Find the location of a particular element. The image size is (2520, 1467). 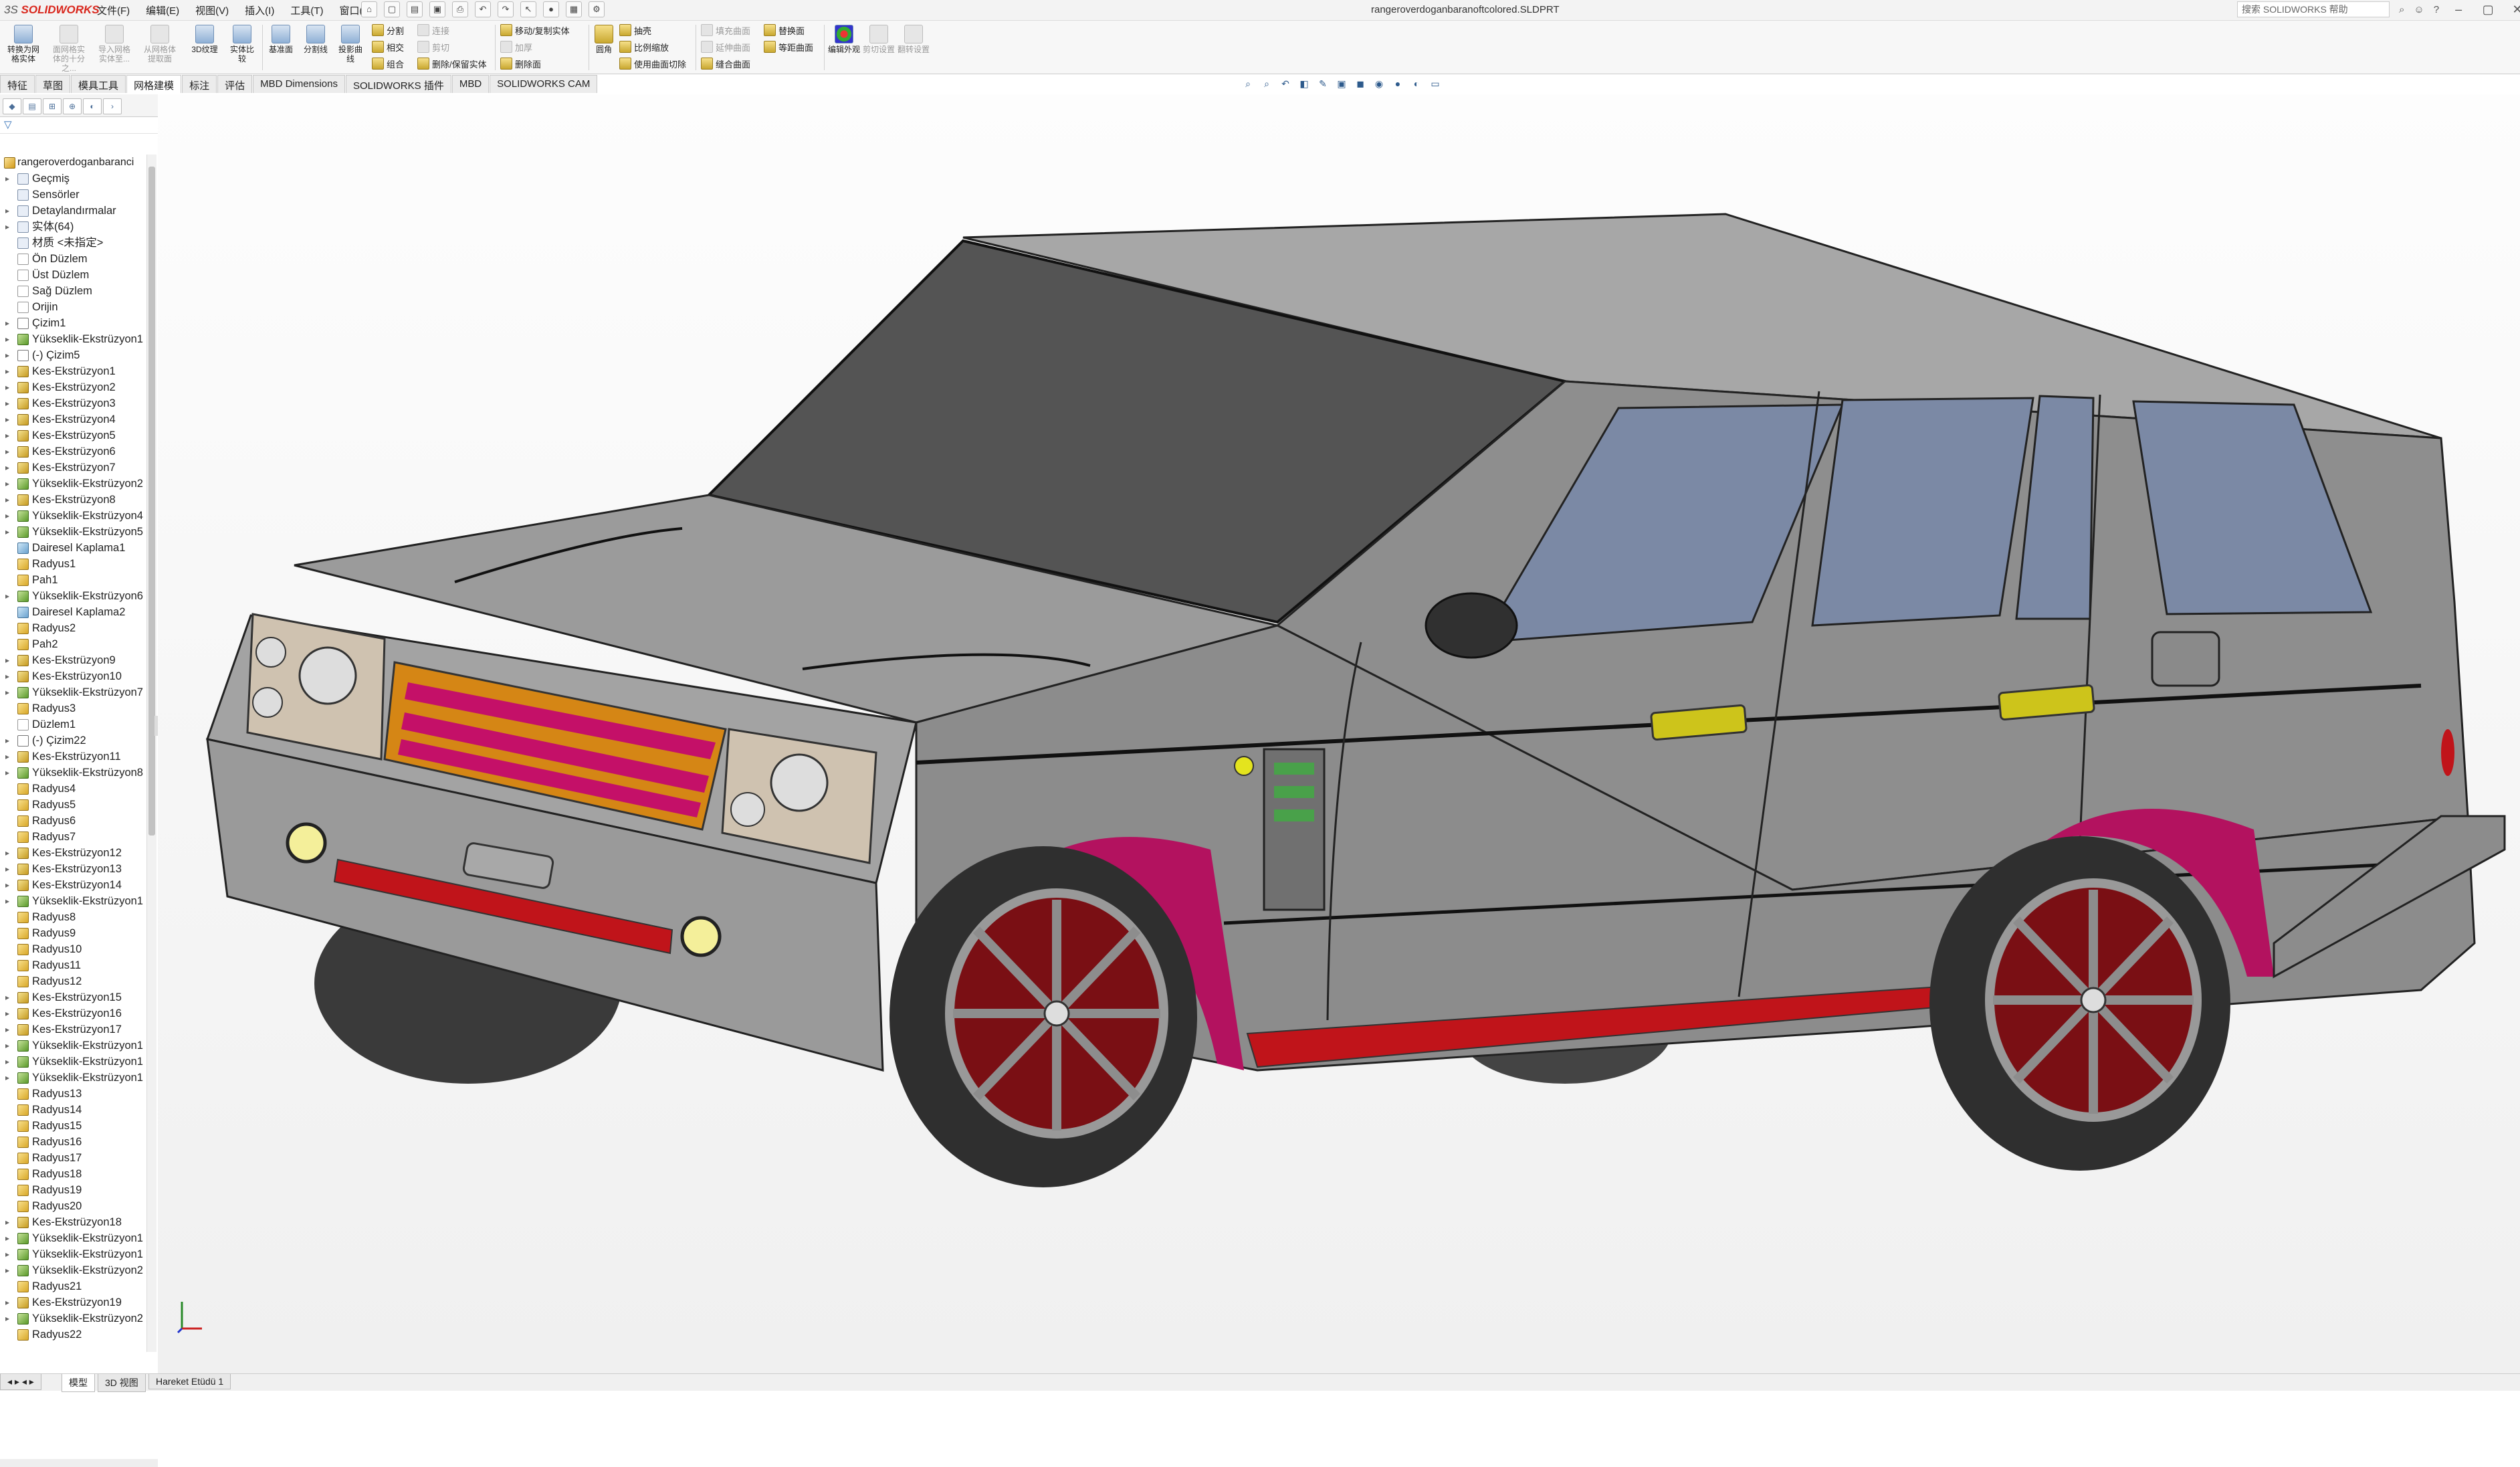

replace-face-button: 替换面 is located at coordinates (784, 30).